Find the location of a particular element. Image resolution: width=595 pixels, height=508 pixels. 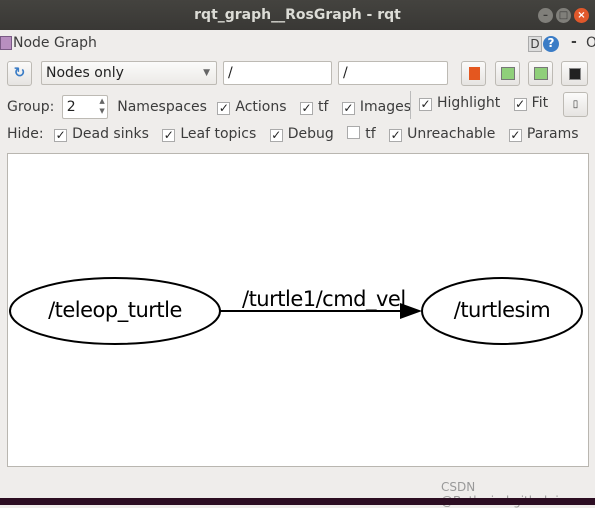

dock-button: D is located at coordinates (535, 44).